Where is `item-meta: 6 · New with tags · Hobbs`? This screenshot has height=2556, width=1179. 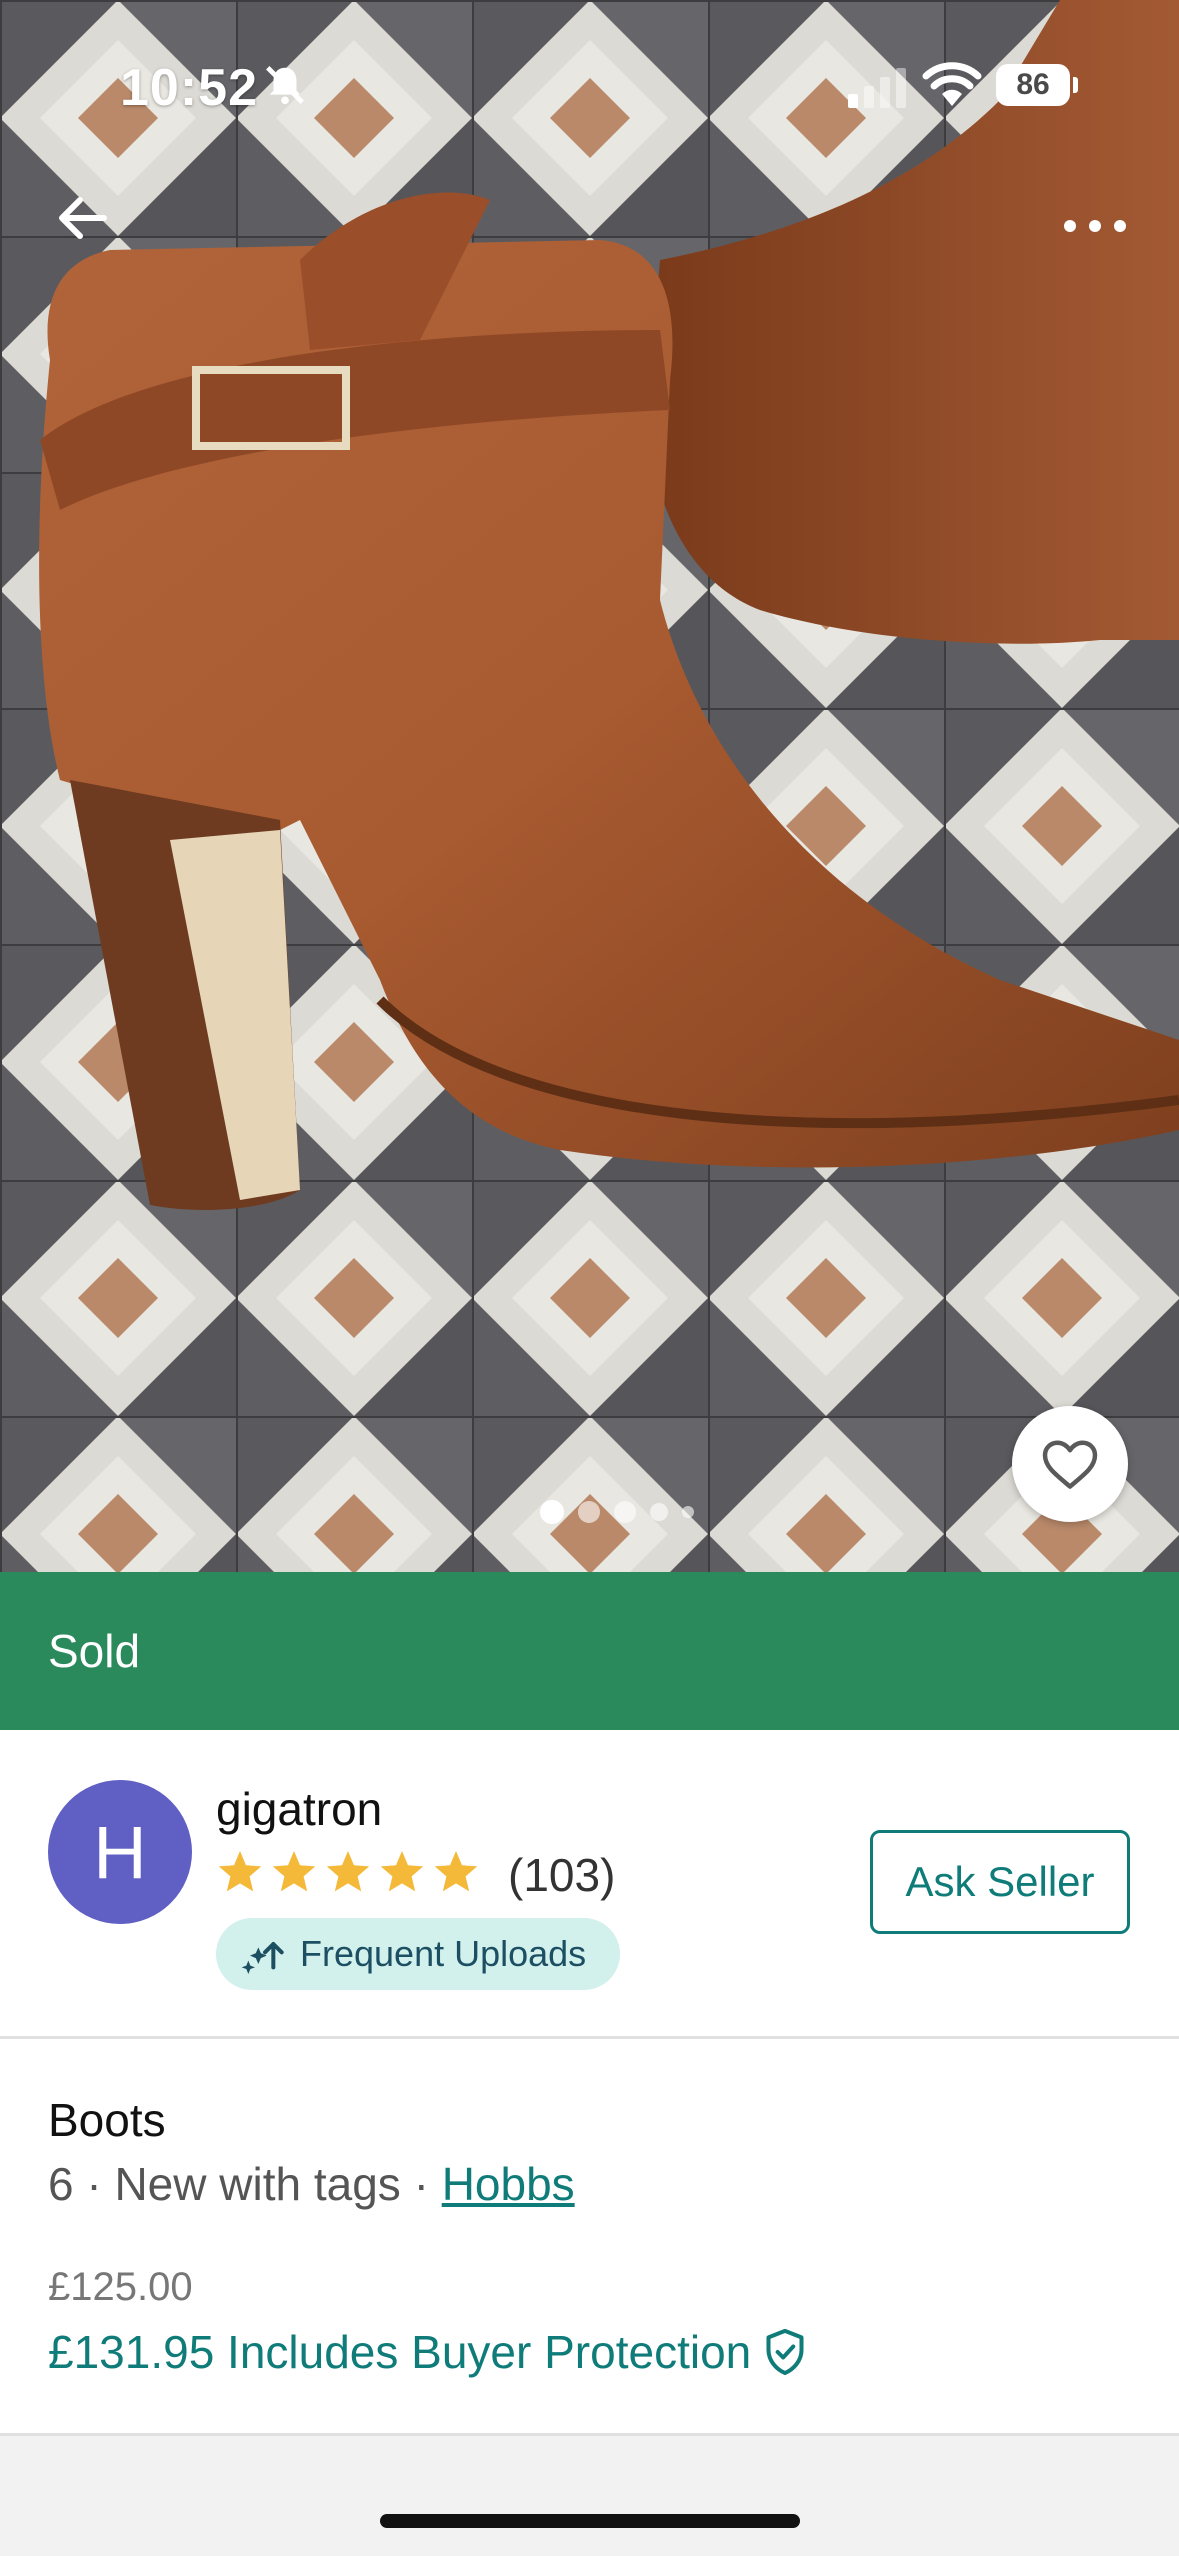
item-meta: 6 · New with tags · Hobbs is located at coordinates (311, 2184).